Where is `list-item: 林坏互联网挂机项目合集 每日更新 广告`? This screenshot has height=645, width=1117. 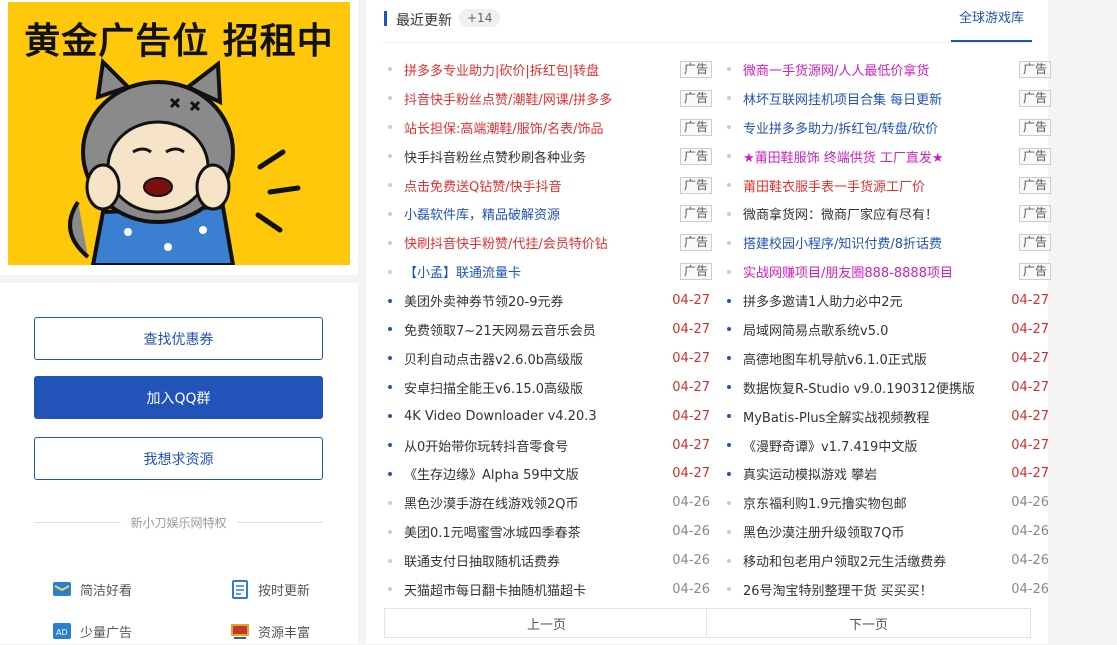 list-item: 林坏互联网挂机项目合集 每日更新 广告 is located at coordinates (888, 98).